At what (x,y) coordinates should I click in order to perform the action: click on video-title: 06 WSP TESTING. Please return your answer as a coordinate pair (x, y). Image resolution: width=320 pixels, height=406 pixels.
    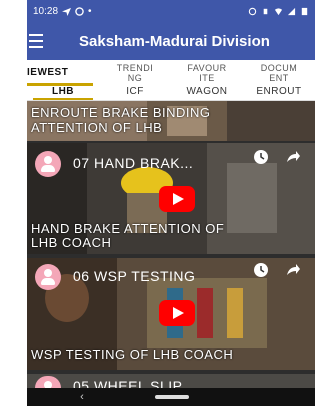
    Looking at the image, I should click on (134, 276).